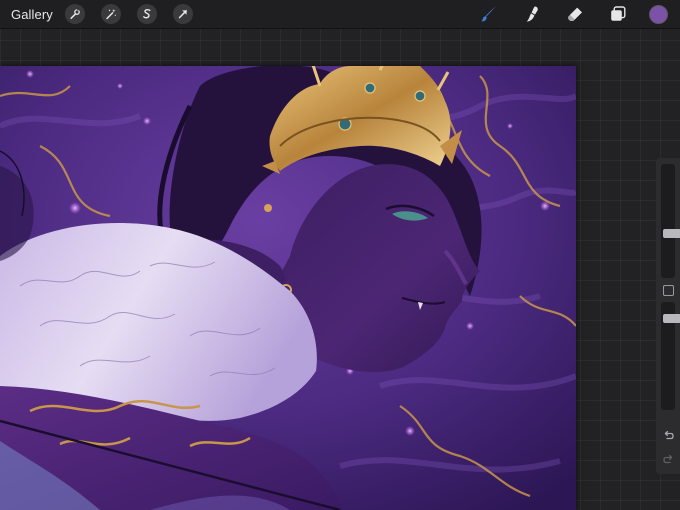  What do you see at coordinates (671, 233) in the screenshot?
I see `brush-size-thumb` at bounding box center [671, 233].